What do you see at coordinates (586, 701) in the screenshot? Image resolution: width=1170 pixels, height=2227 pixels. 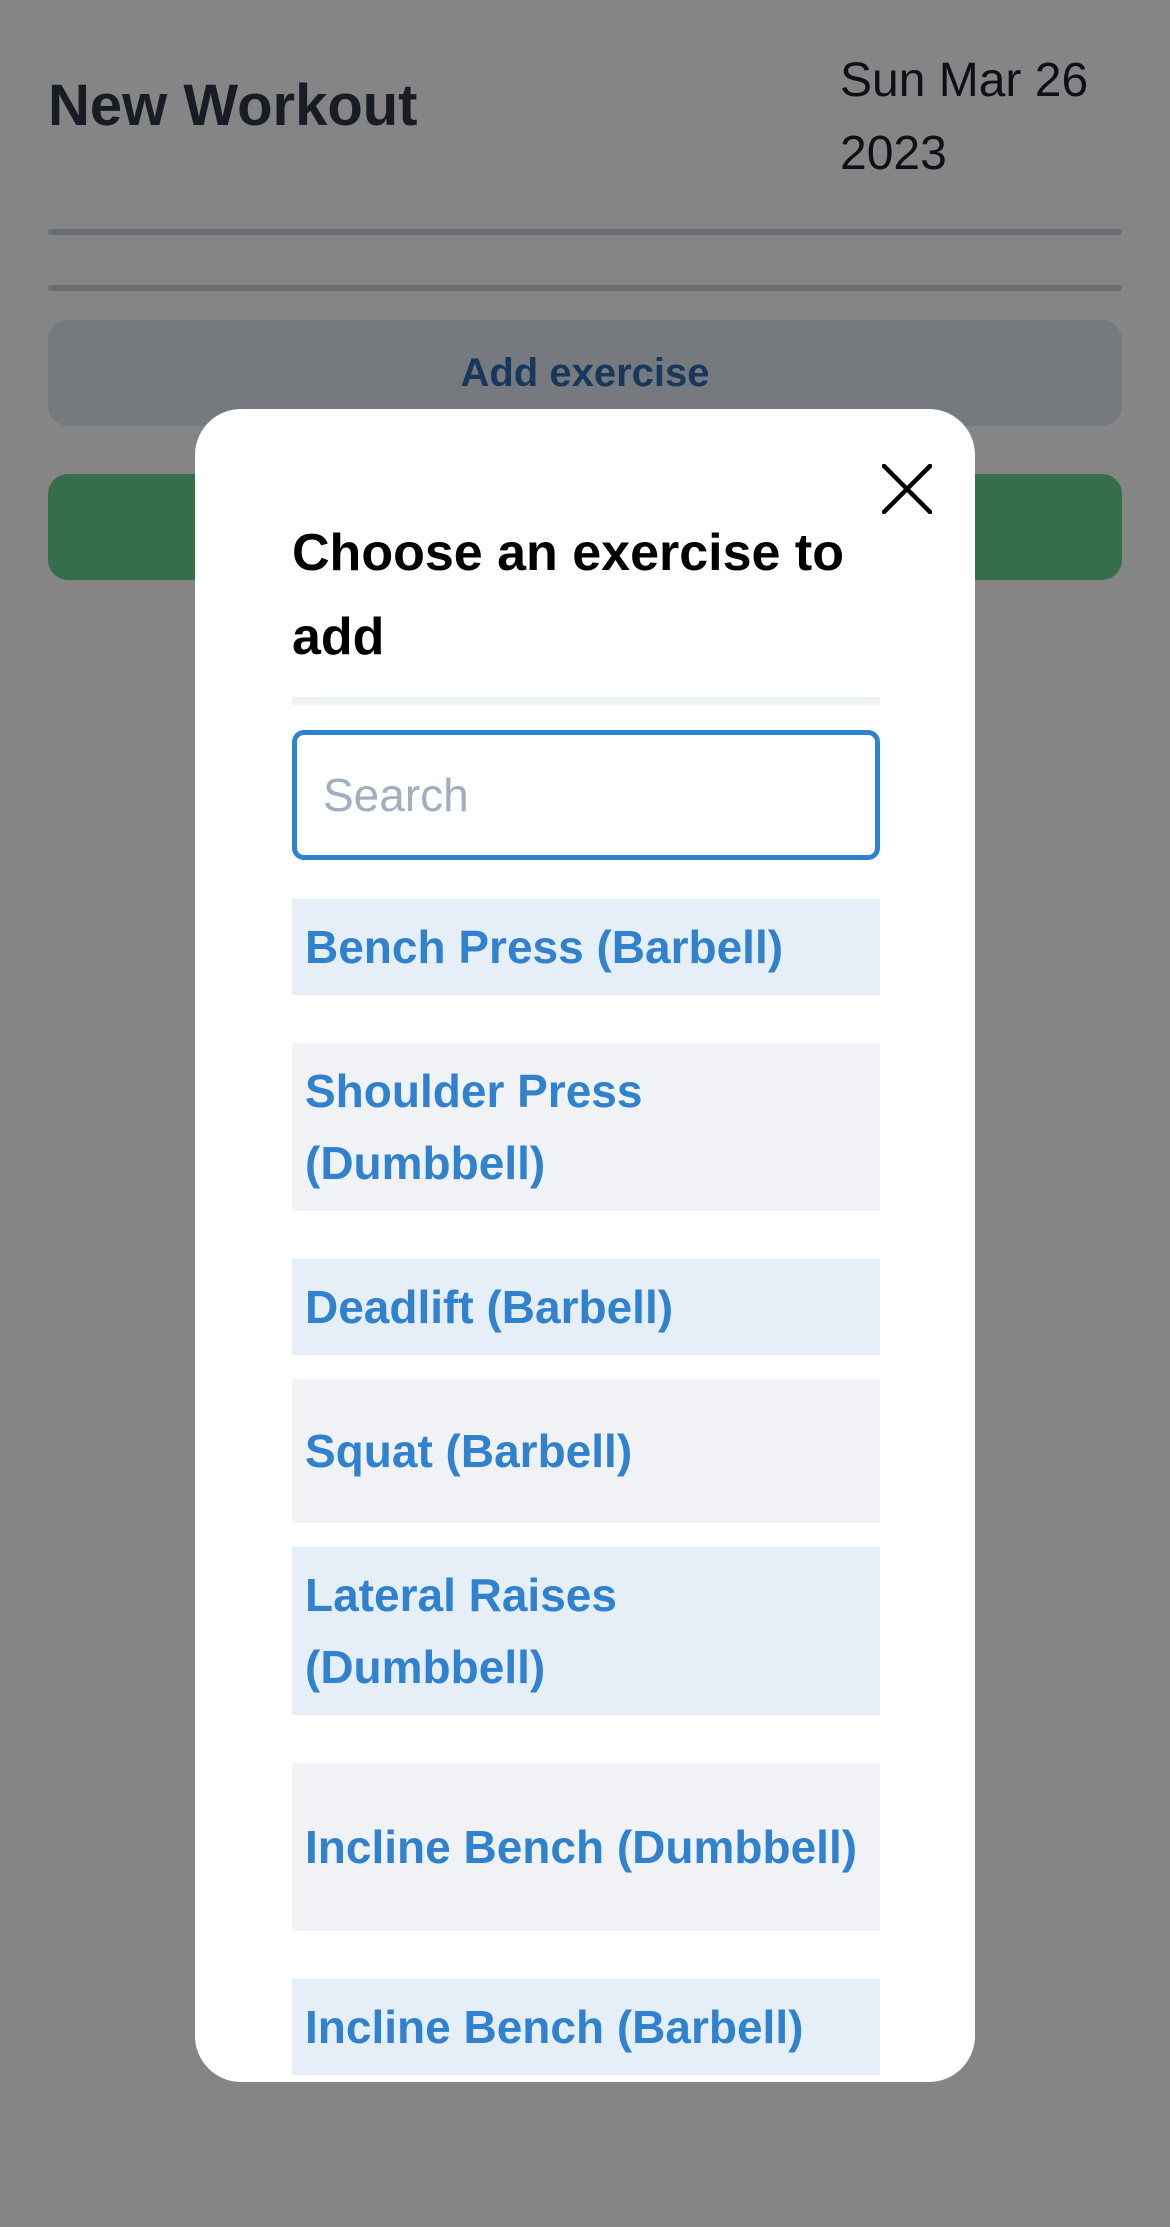 I see `divider` at bounding box center [586, 701].